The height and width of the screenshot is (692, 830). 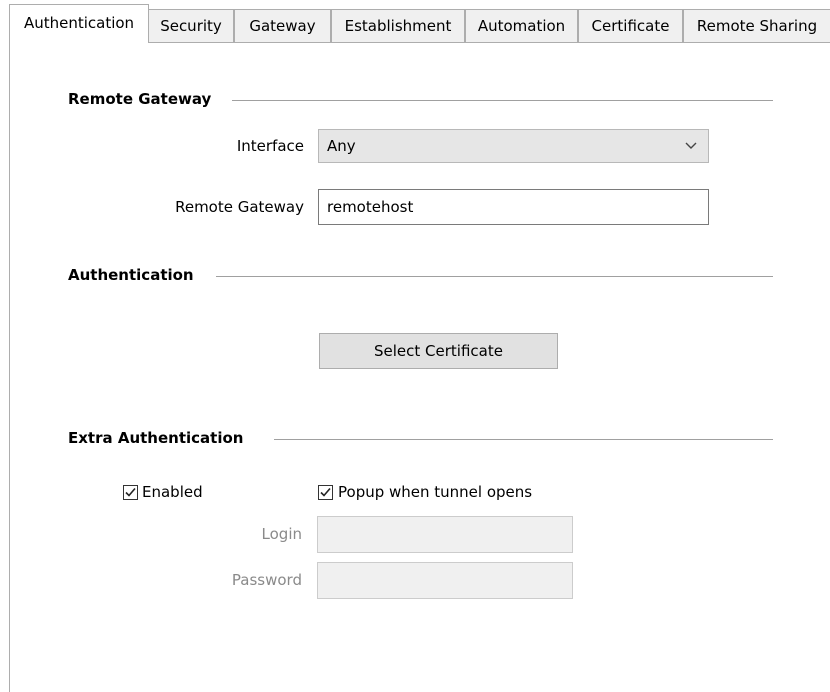 I want to click on password-label: Password, so click(x=266, y=580).